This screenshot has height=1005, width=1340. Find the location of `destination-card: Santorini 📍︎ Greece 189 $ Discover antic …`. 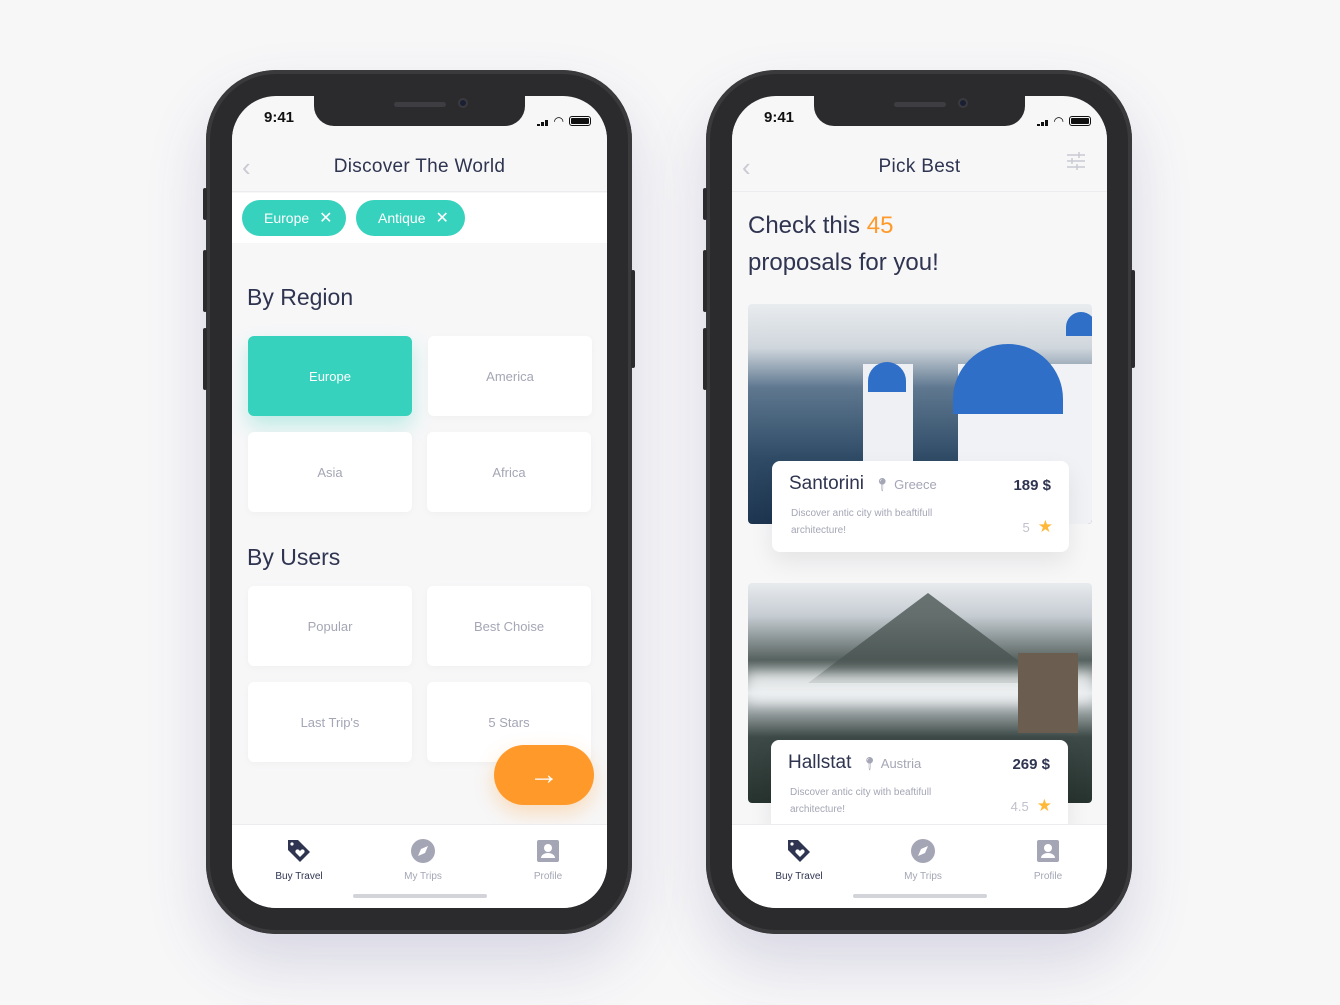

destination-card: Santorini 📍︎ Greece 189 $ Discover antic … is located at coordinates (920, 506).